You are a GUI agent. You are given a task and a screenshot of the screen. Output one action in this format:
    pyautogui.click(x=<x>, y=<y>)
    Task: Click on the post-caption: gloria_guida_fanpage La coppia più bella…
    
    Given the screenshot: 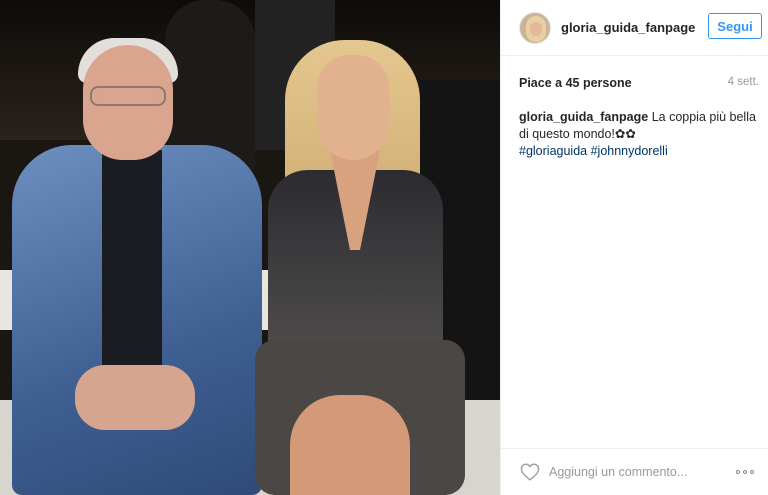 What is the action you would take?
    pyautogui.click(x=638, y=134)
    